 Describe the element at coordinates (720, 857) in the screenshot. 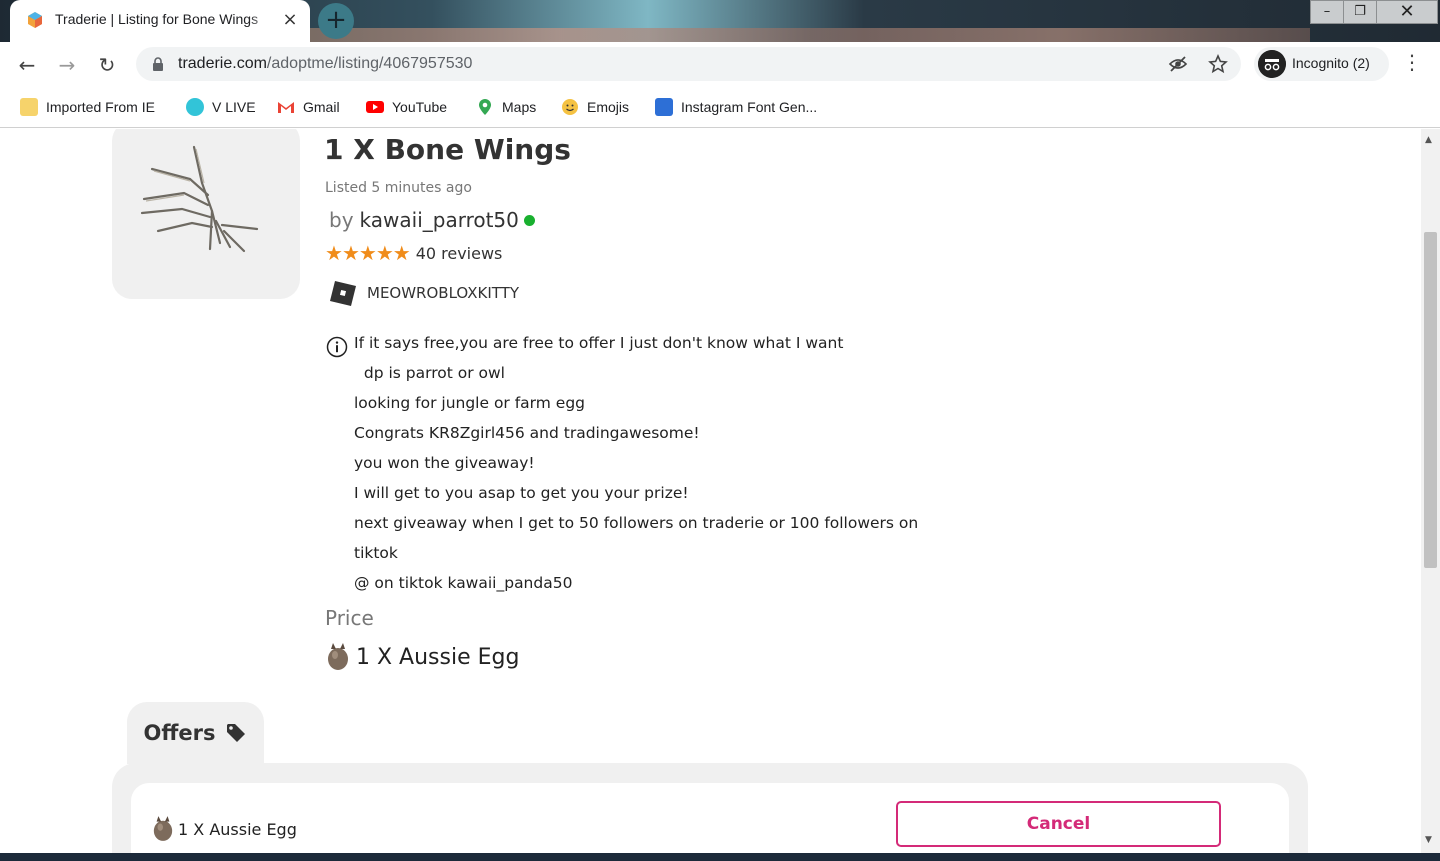

I see `os-taskbar` at that location.